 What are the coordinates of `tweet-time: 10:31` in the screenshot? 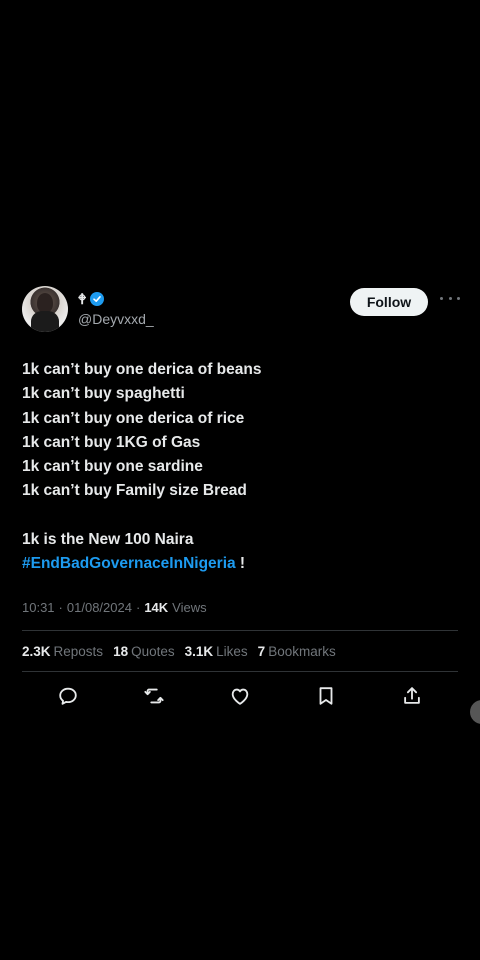 It's located at (38, 607).